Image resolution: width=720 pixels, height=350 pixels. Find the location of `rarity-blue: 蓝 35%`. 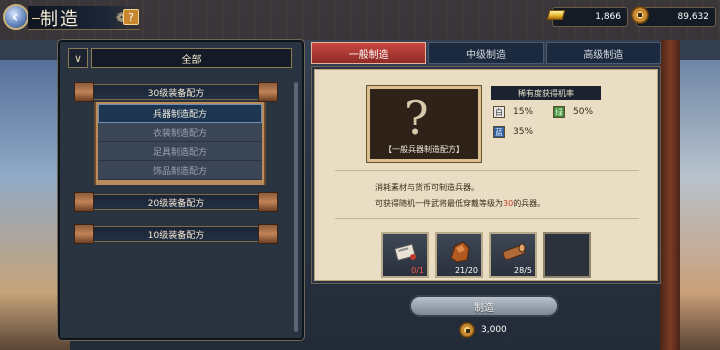

rarity-blue: 蓝 35% is located at coordinates (513, 132).